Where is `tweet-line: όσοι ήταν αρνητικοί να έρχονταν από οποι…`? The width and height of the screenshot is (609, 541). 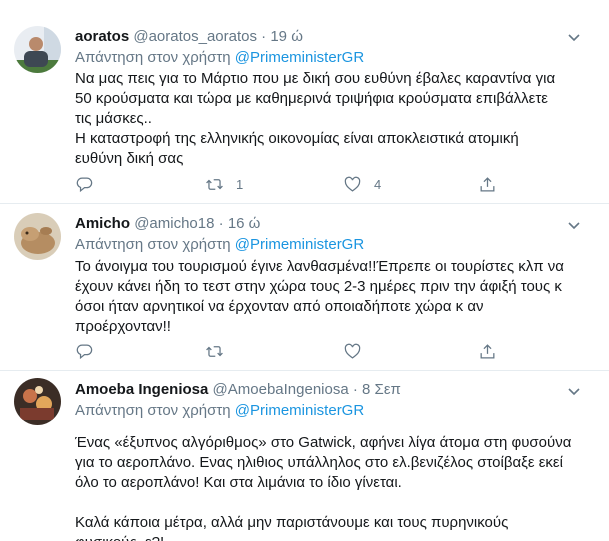 tweet-line: όσοι ήταν αρνητικοί να έρχονταν από οποι… is located at coordinates (279, 306).